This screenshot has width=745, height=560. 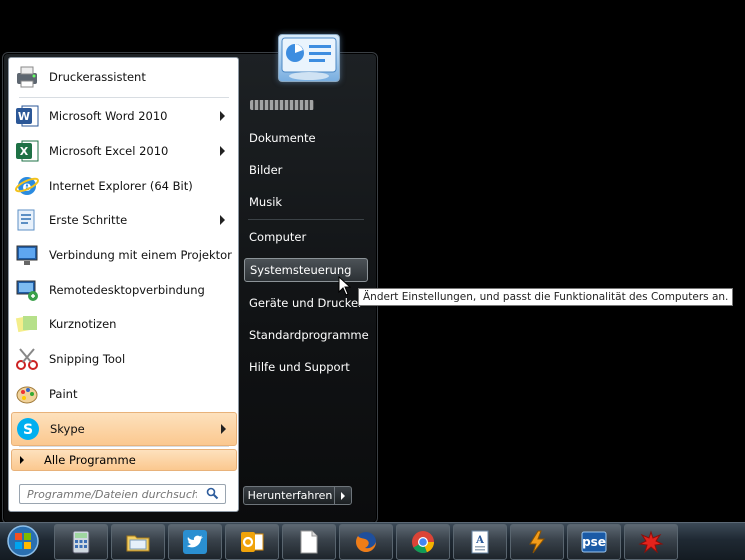 I want to click on pse-label: pse, so click(x=594, y=542).